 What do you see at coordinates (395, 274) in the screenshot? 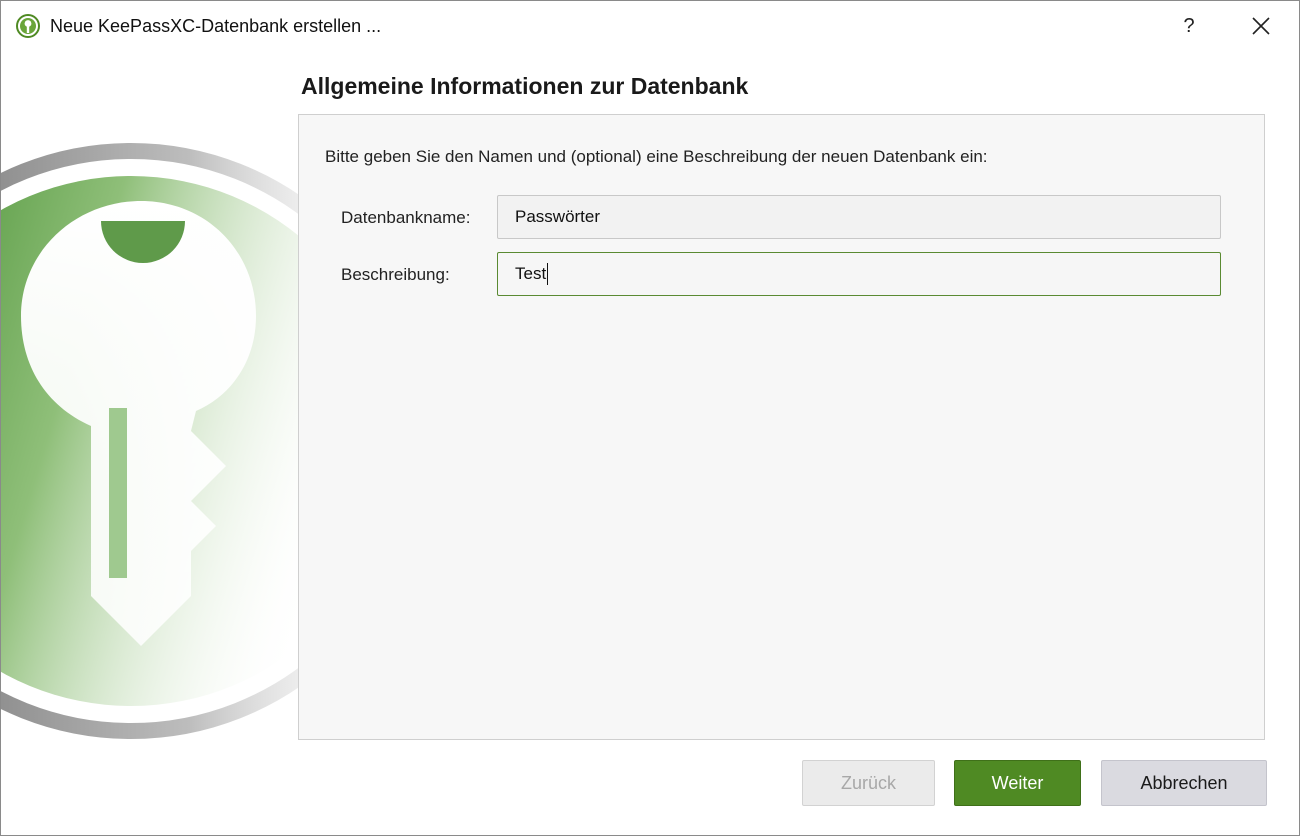
I see `description-label: Beschreibung:` at bounding box center [395, 274].